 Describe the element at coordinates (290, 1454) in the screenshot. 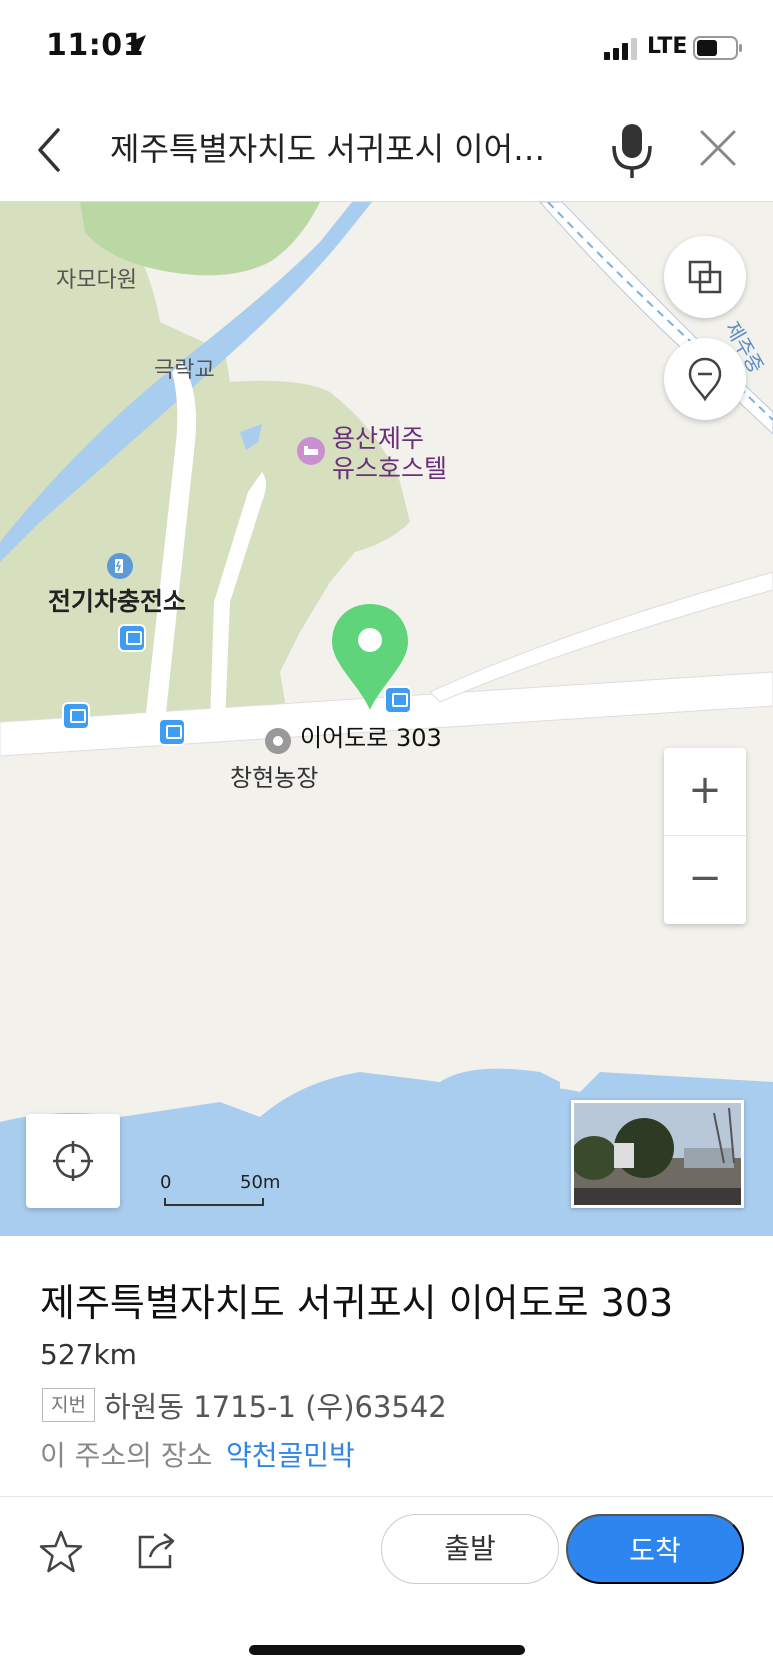

I see `place-link: 약천골민박` at that location.